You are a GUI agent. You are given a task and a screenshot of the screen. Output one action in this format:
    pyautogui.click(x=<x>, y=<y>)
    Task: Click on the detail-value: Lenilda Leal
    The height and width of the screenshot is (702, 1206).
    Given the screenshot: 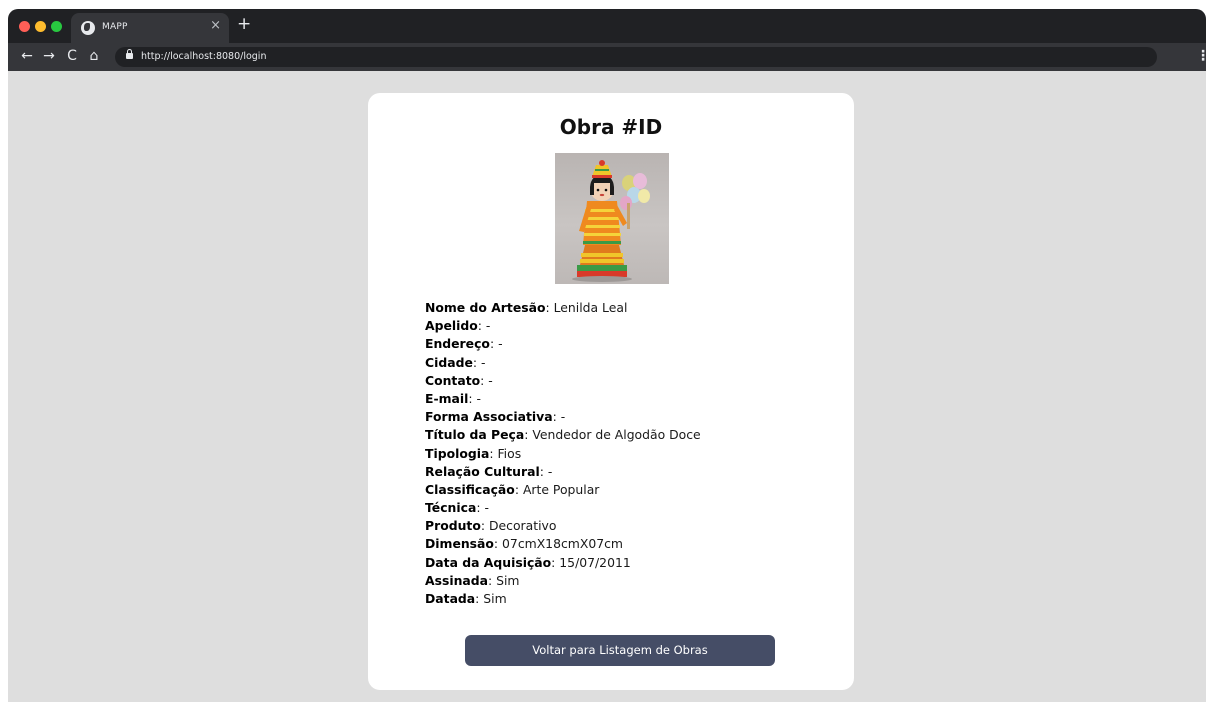 What is the action you would take?
    pyautogui.click(x=590, y=307)
    